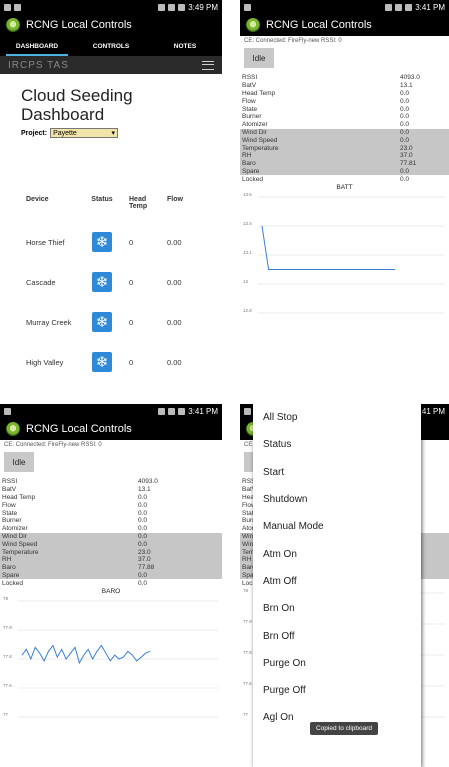 The height and width of the screenshot is (767, 449). Describe the element at coordinates (63, 114) in the screenshot. I see `page-title-line2: Dashboard` at that location.